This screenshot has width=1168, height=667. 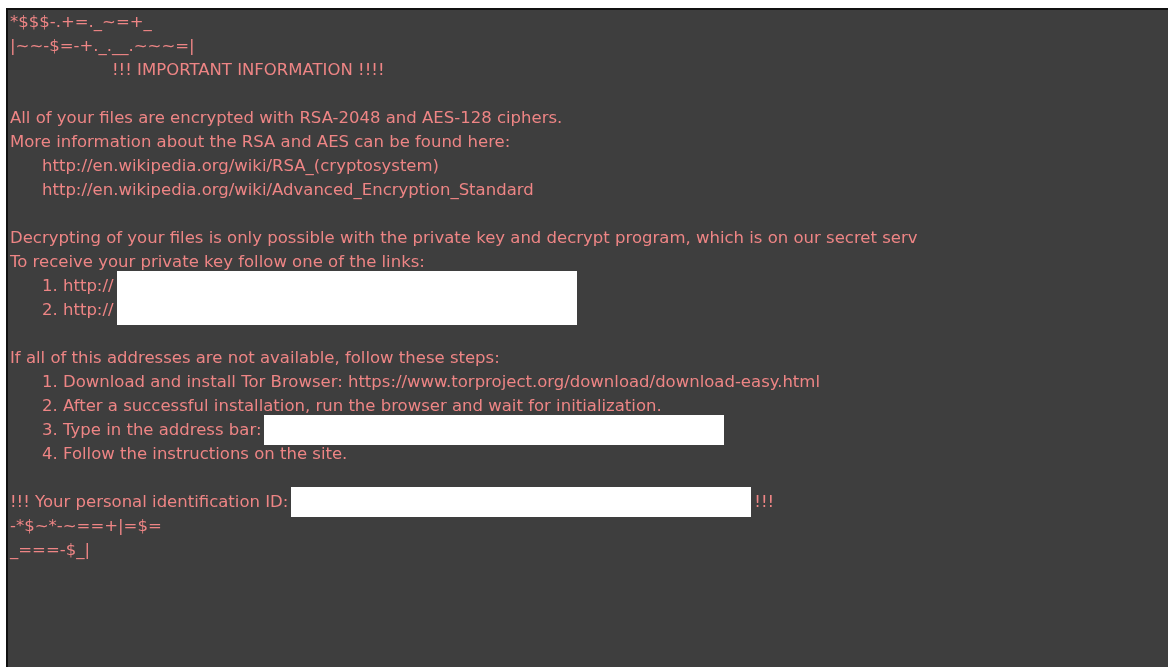 What do you see at coordinates (152, 430) in the screenshot?
I see `note-text: 3. Type in the address bar:` at bounding box center [152, 430].